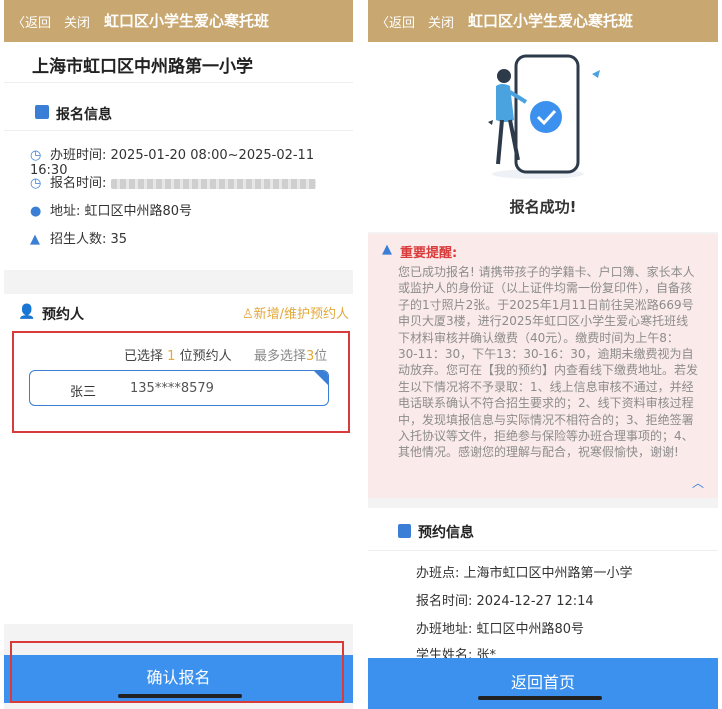 Image resolution: width=722 pixels, height=709 pixels. I want to click on user-outline-icon: ♙, so click(247, 314).